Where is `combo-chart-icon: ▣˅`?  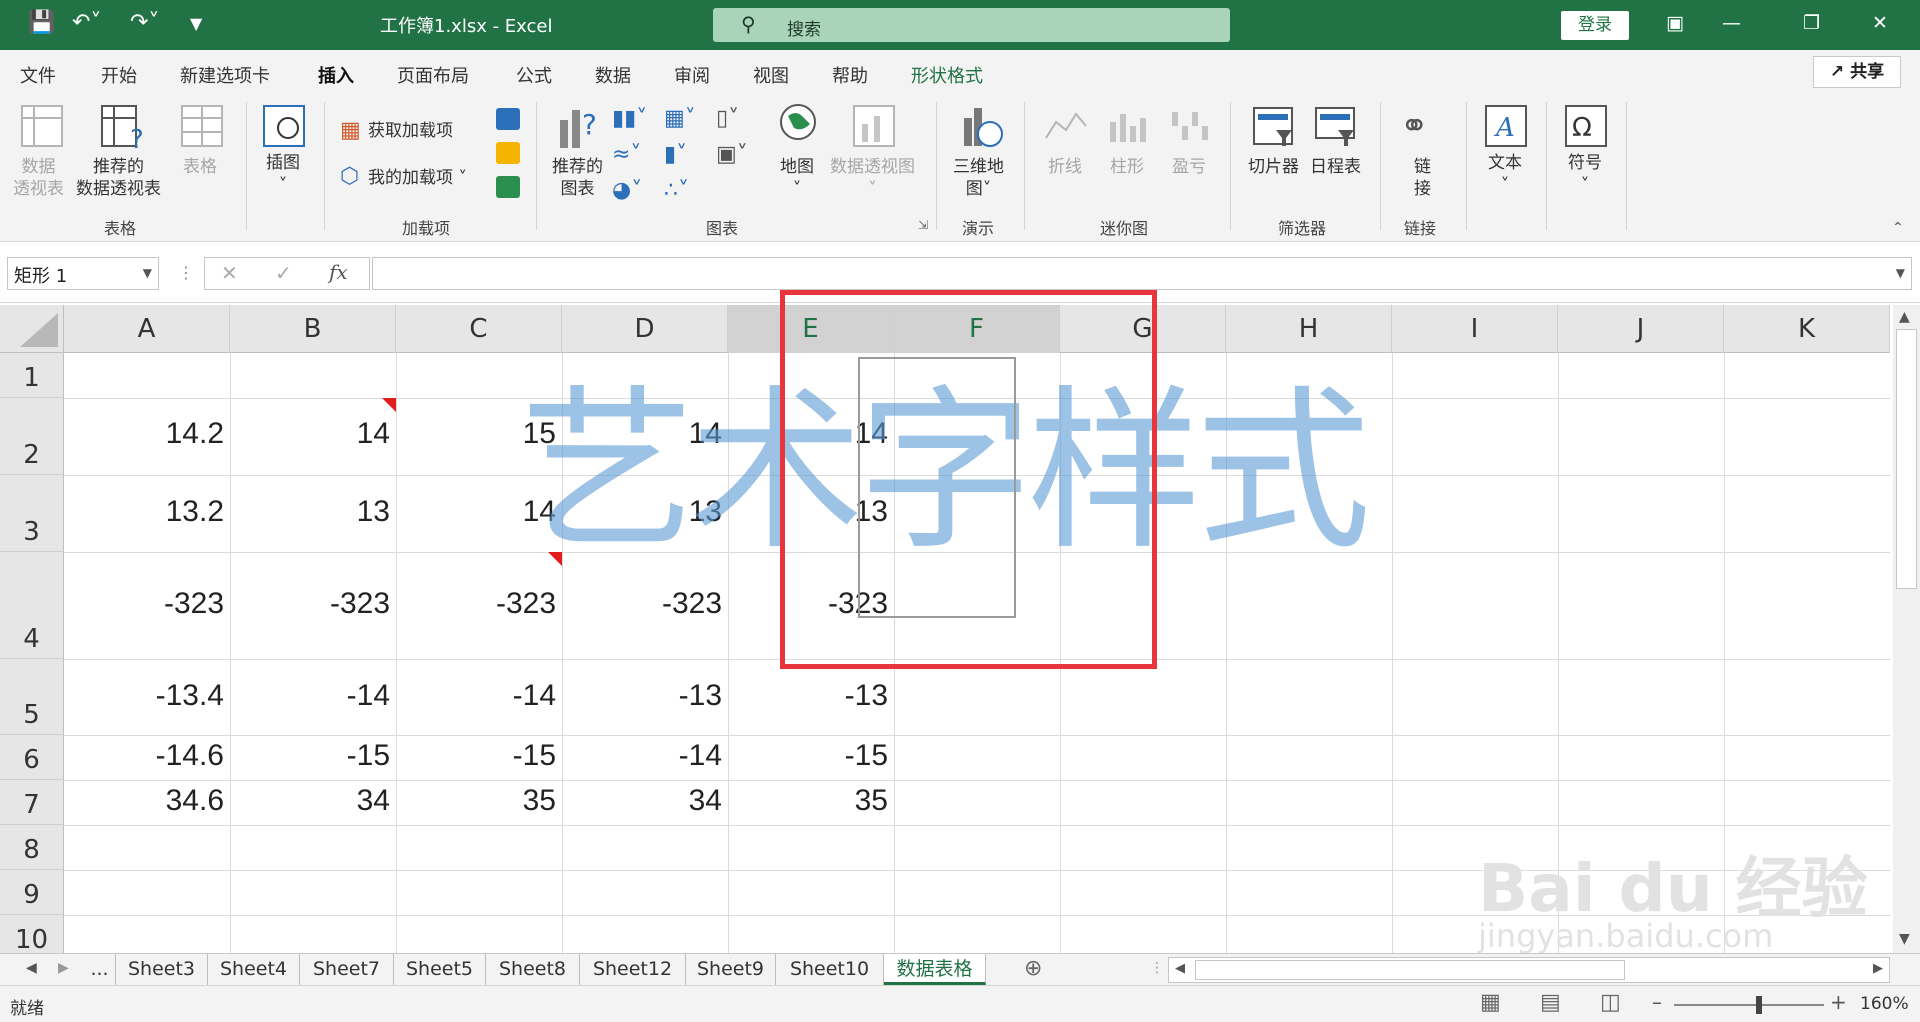 combo-chart-icon: ▣˅ is located at coordinates (732, 154).